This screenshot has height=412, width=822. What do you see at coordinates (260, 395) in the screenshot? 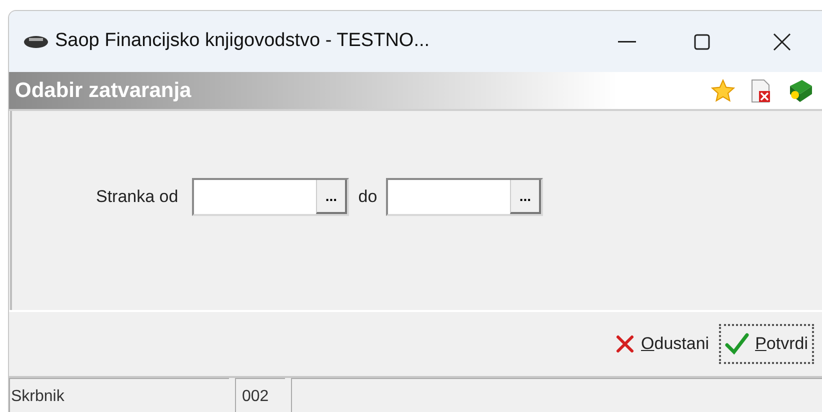
I see `status-code: 002` at bounding box center [260, 395].